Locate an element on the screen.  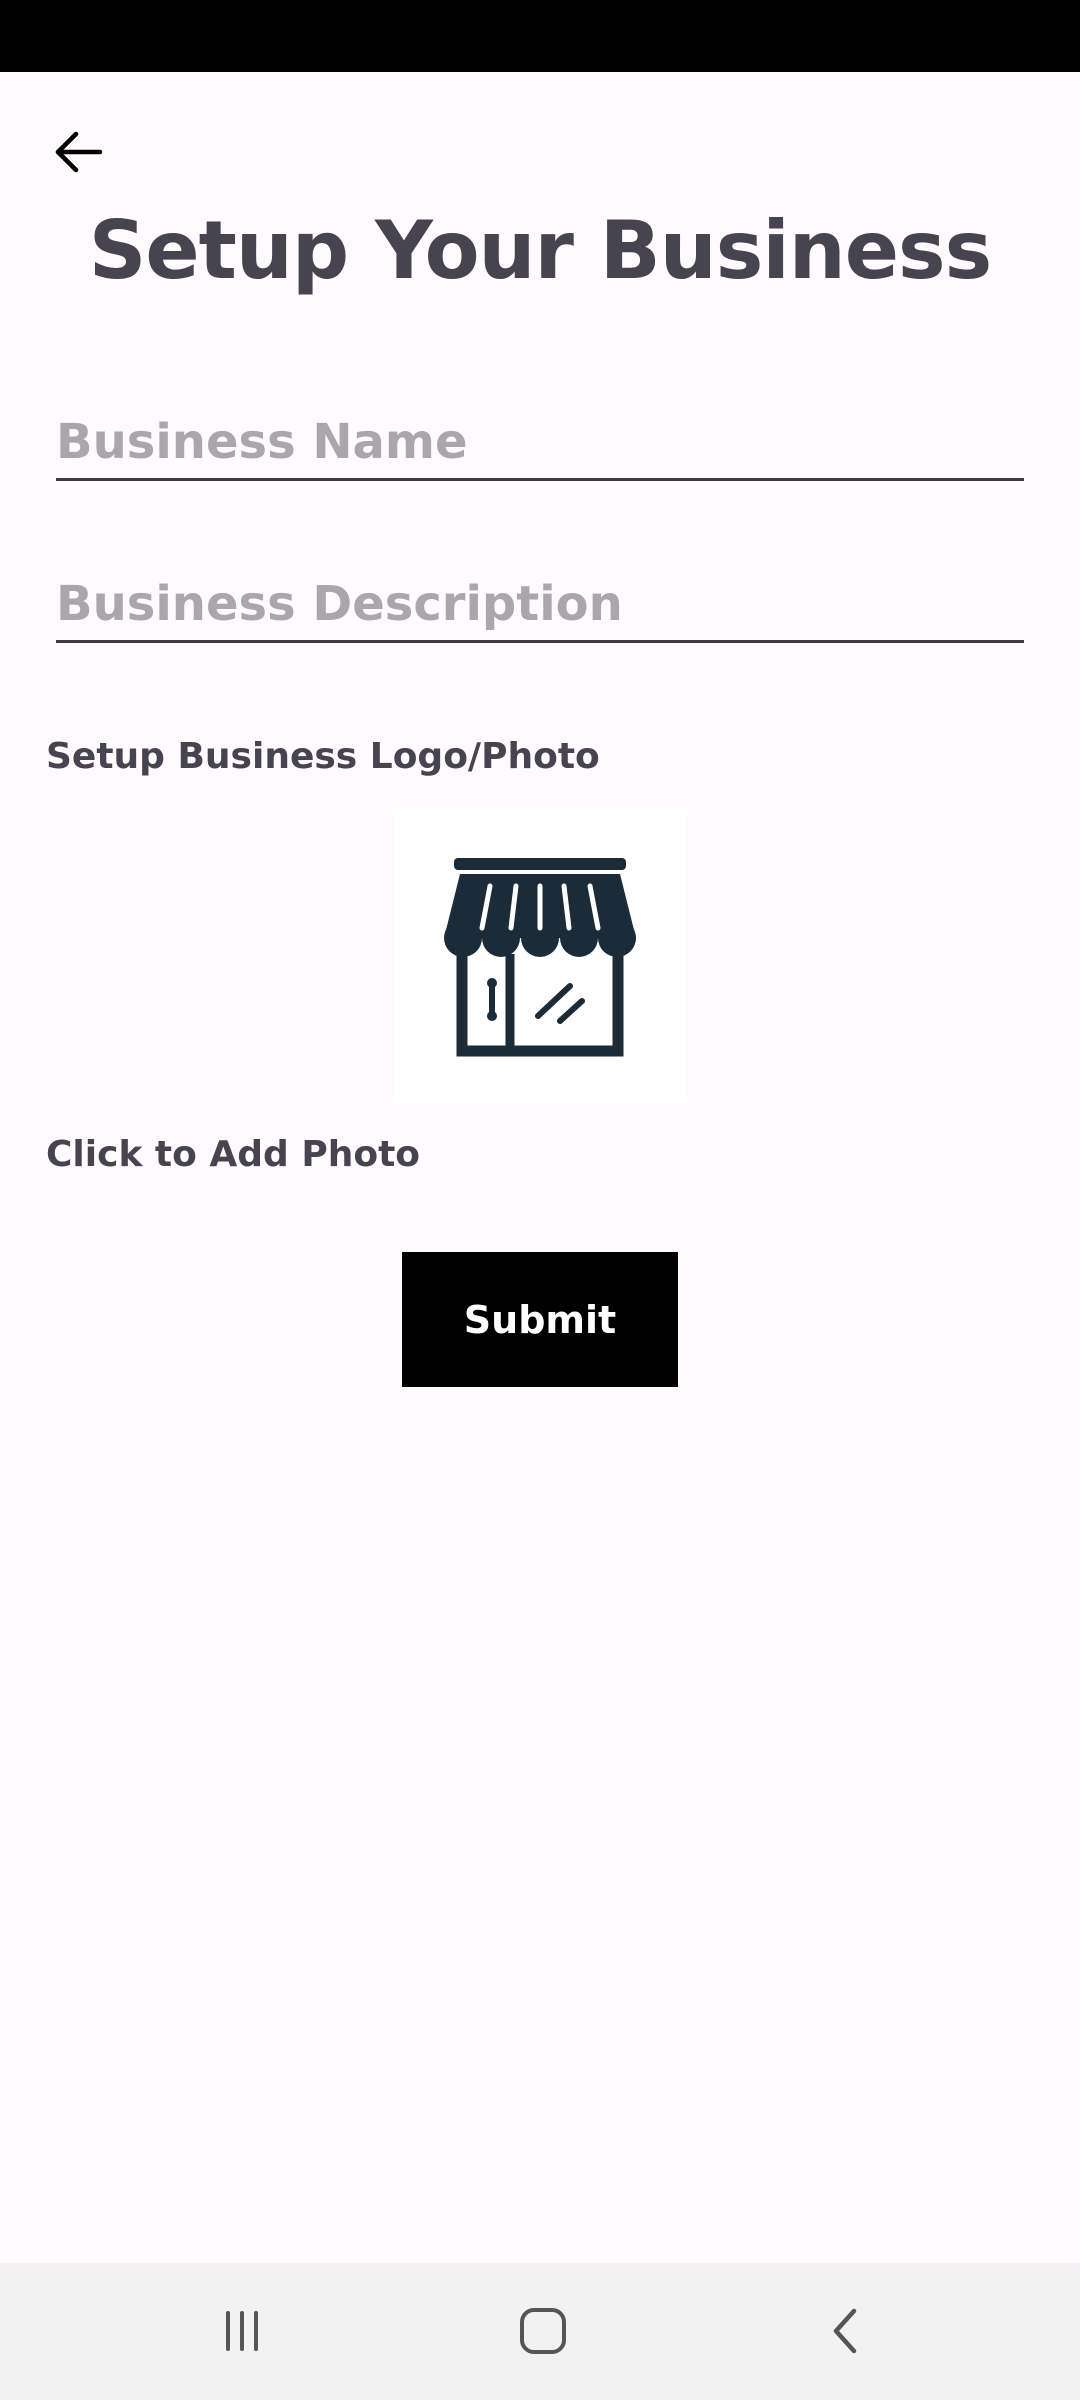
nav-back-button is located at coordinates (846, 2331).